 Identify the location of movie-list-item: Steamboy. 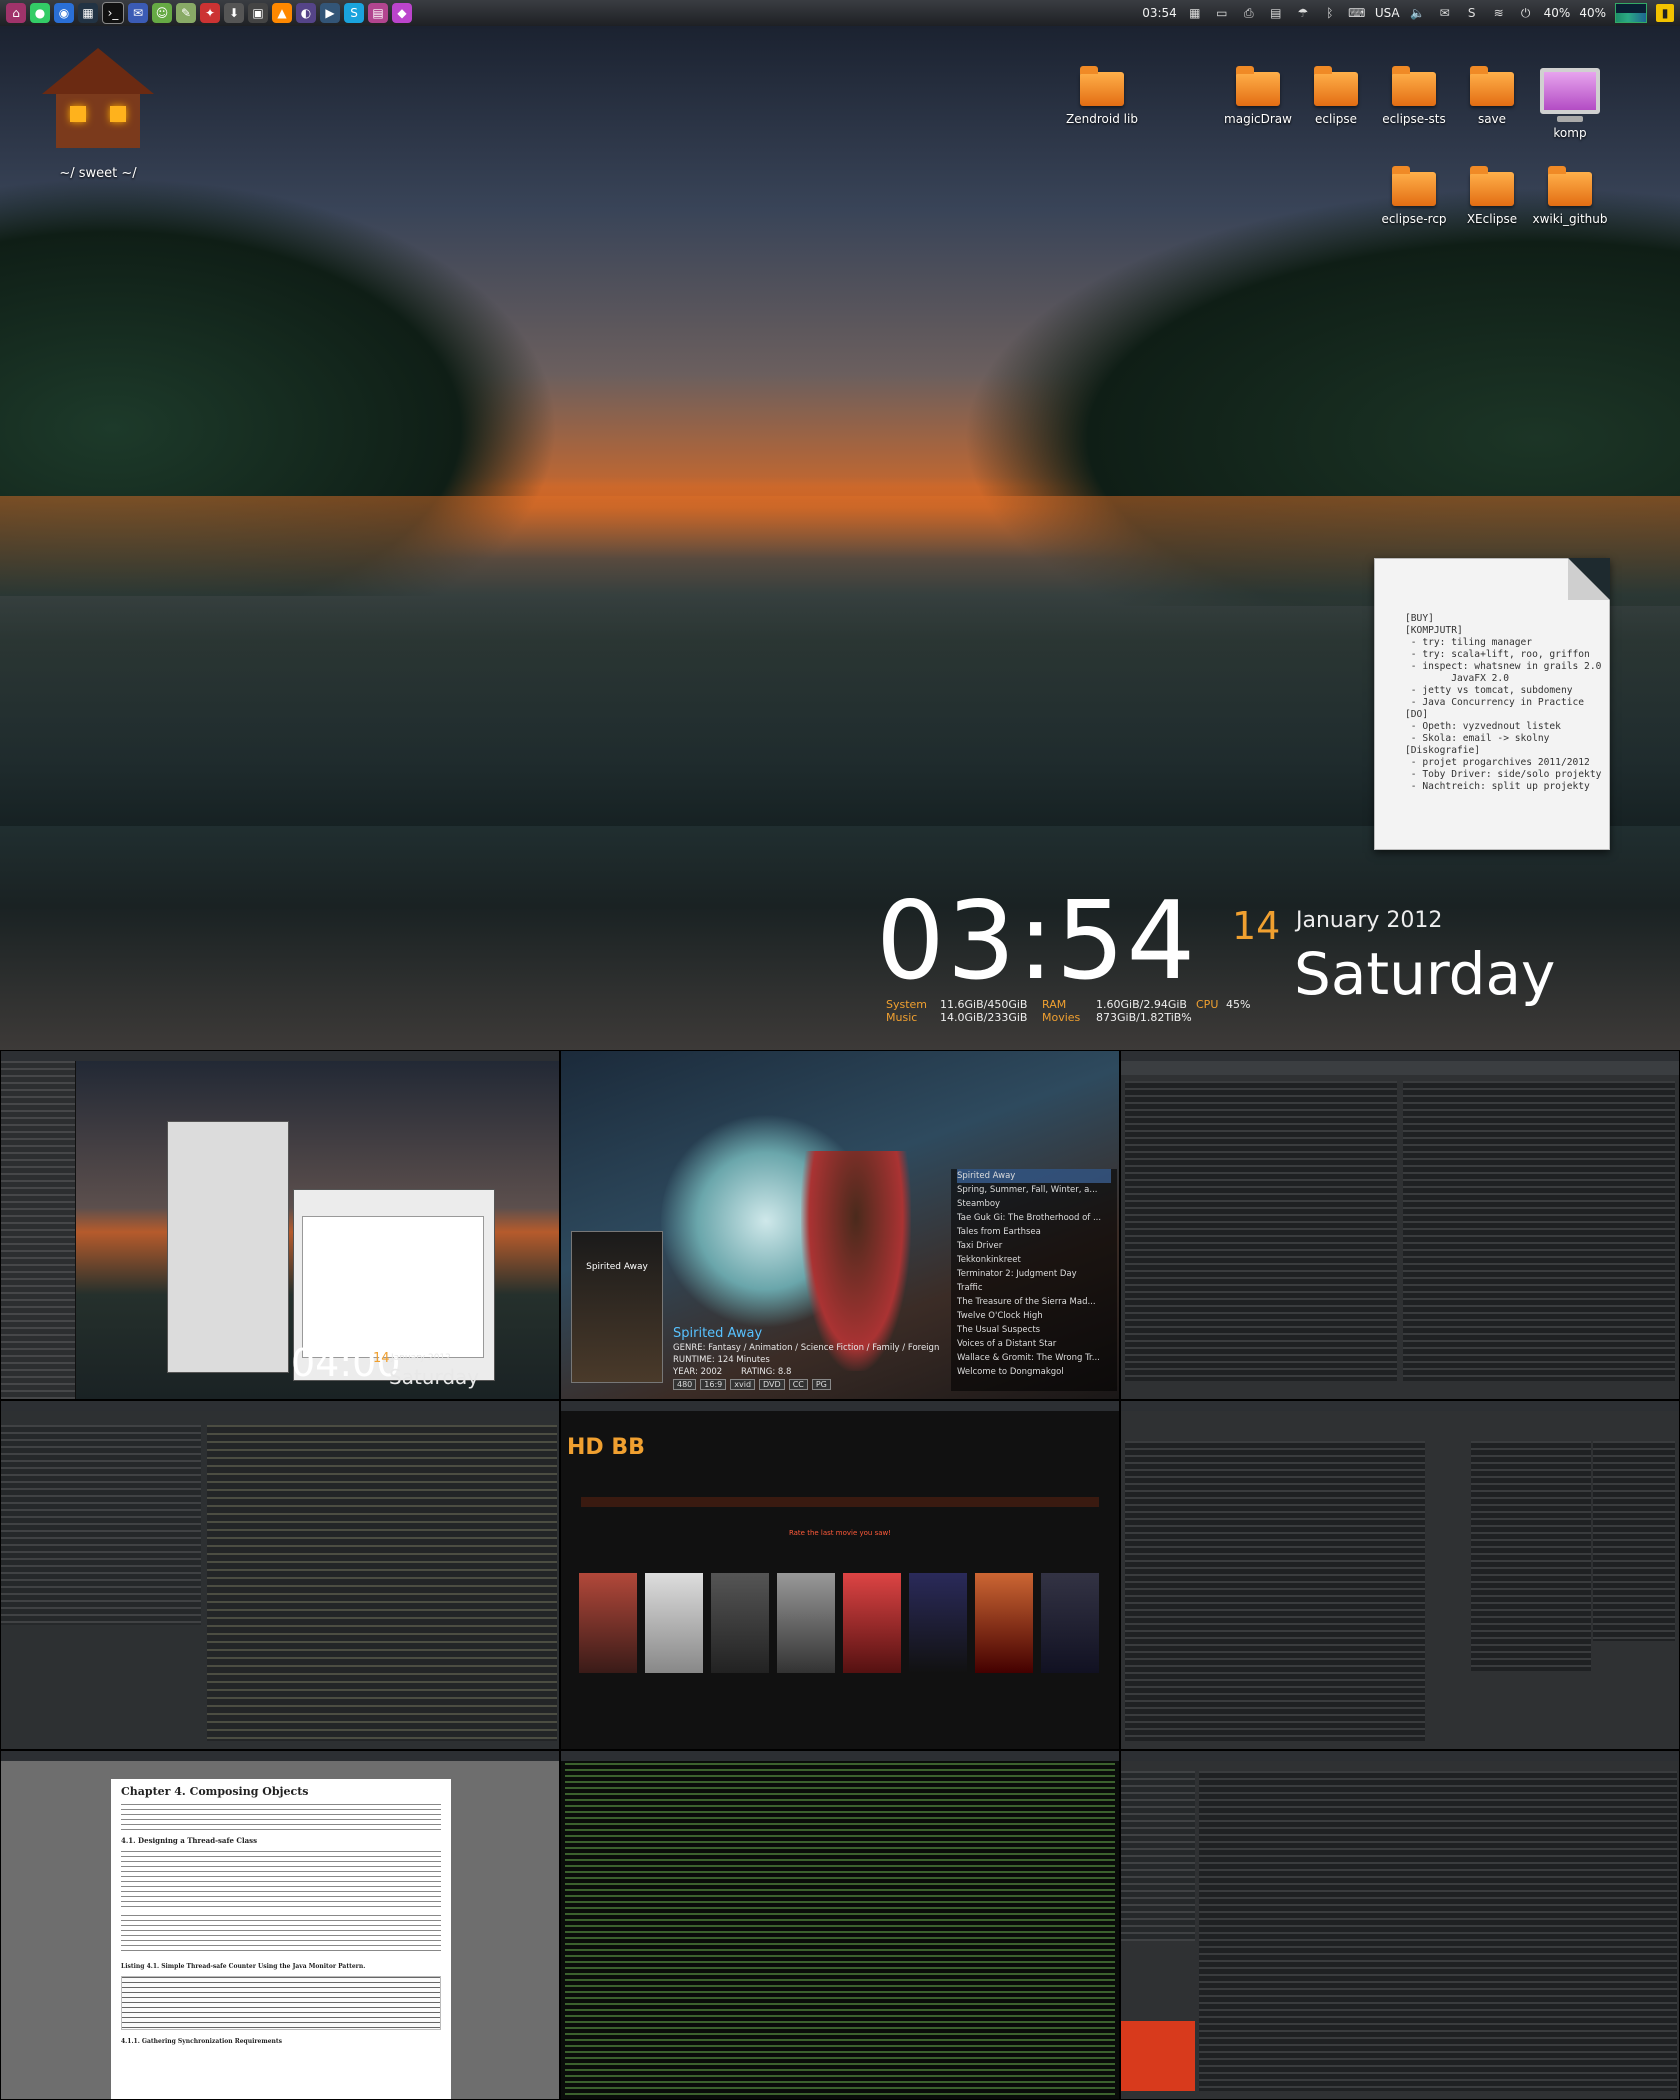
(1034, 1204).